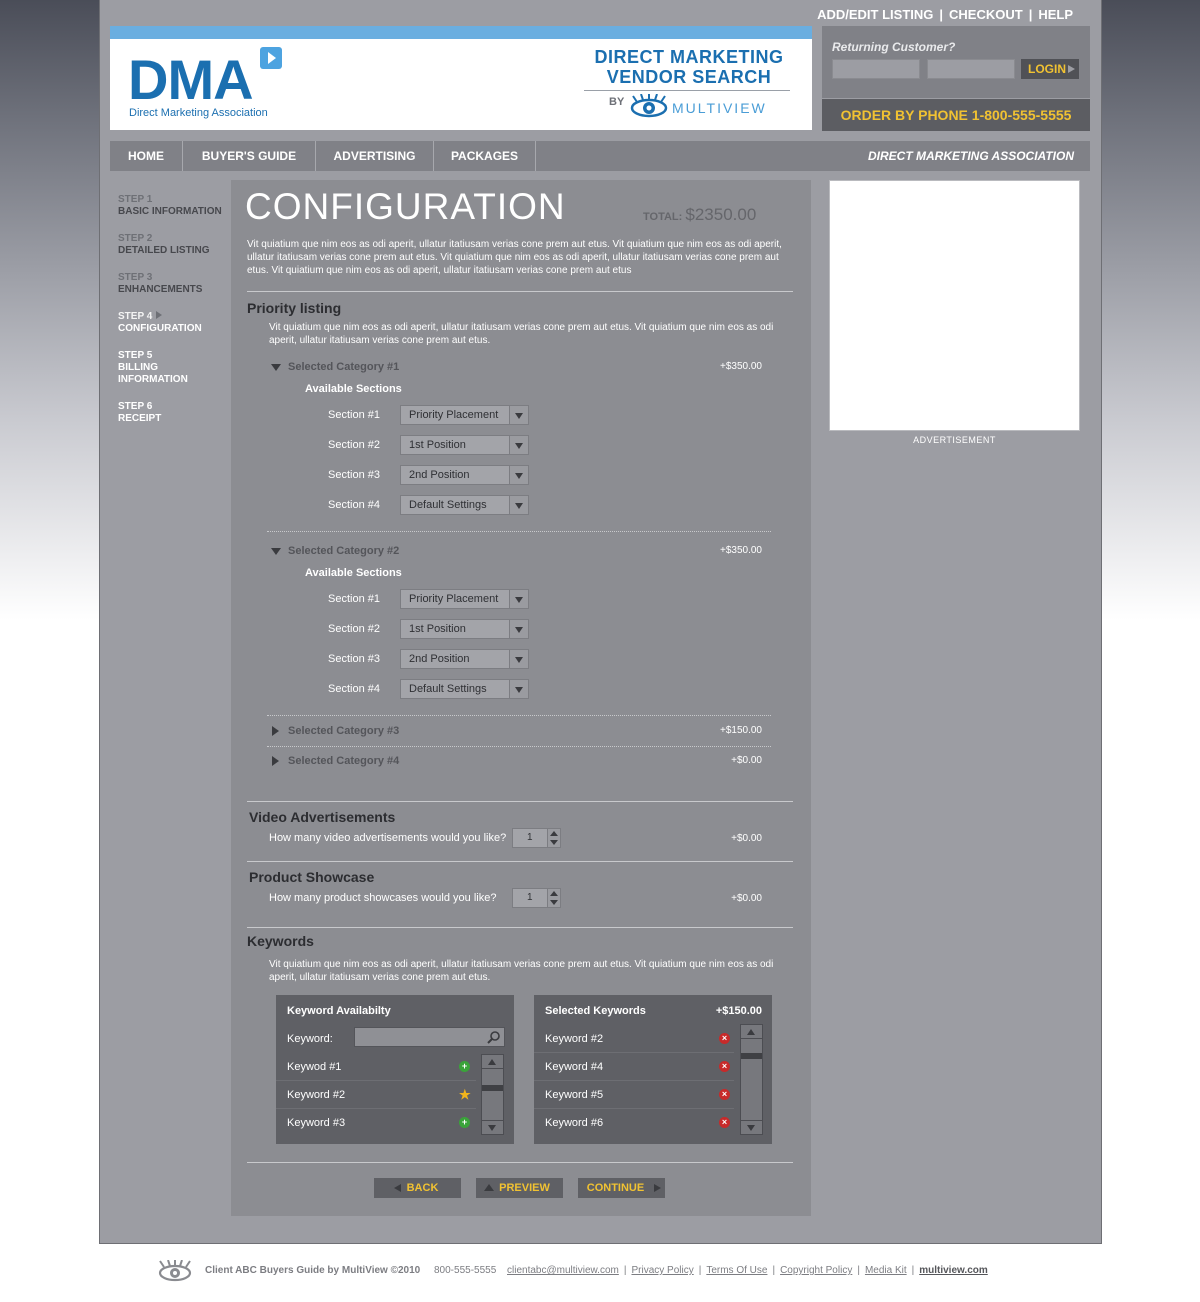 The height and width of the screenshot is (1302, 1200). Describe the element at coordinates (986, 14) in the screenshot. I see `checkout-link: CHECKOUT` at that location.